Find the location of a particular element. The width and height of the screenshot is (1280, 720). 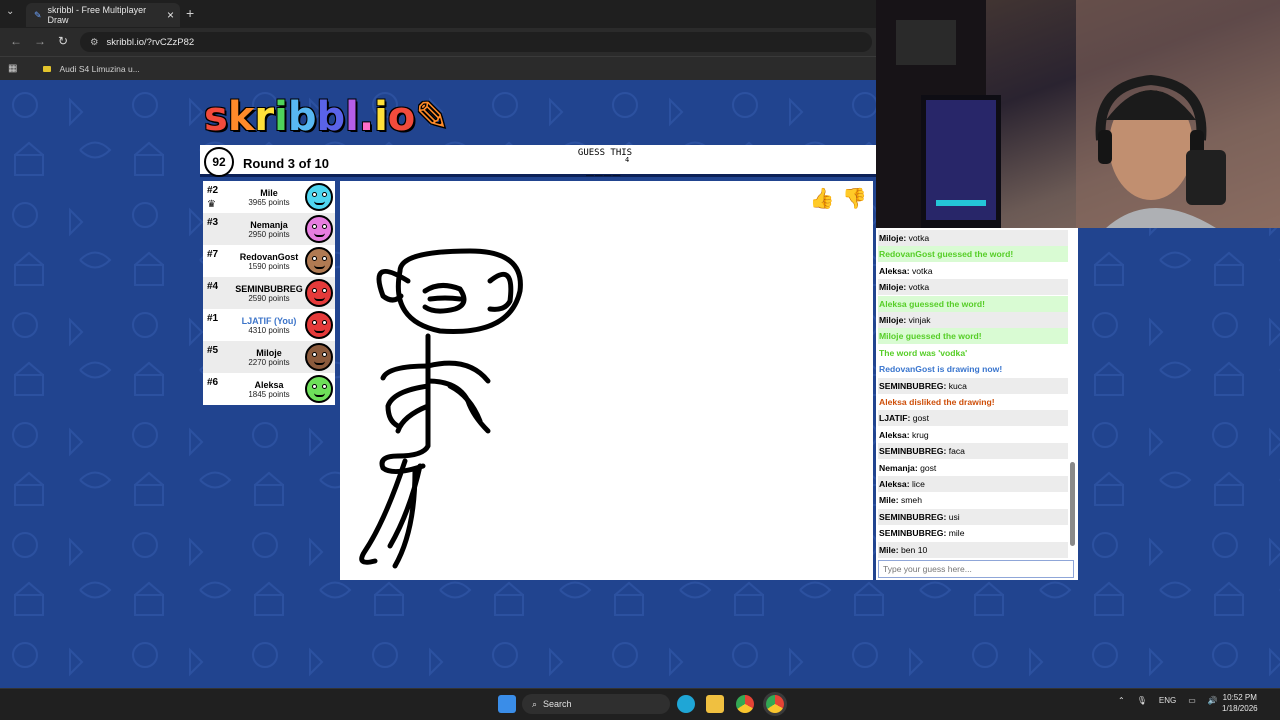

chat-message: Aleksa: lice is located at coordinates (973, 484).